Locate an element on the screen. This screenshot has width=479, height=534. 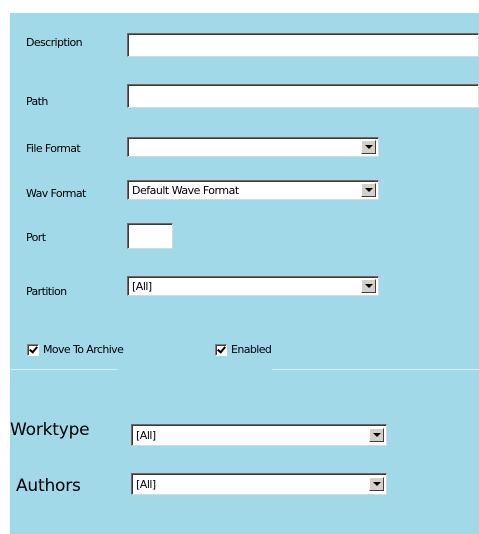
authors-value: [All] is located at coordinates (146, 484).